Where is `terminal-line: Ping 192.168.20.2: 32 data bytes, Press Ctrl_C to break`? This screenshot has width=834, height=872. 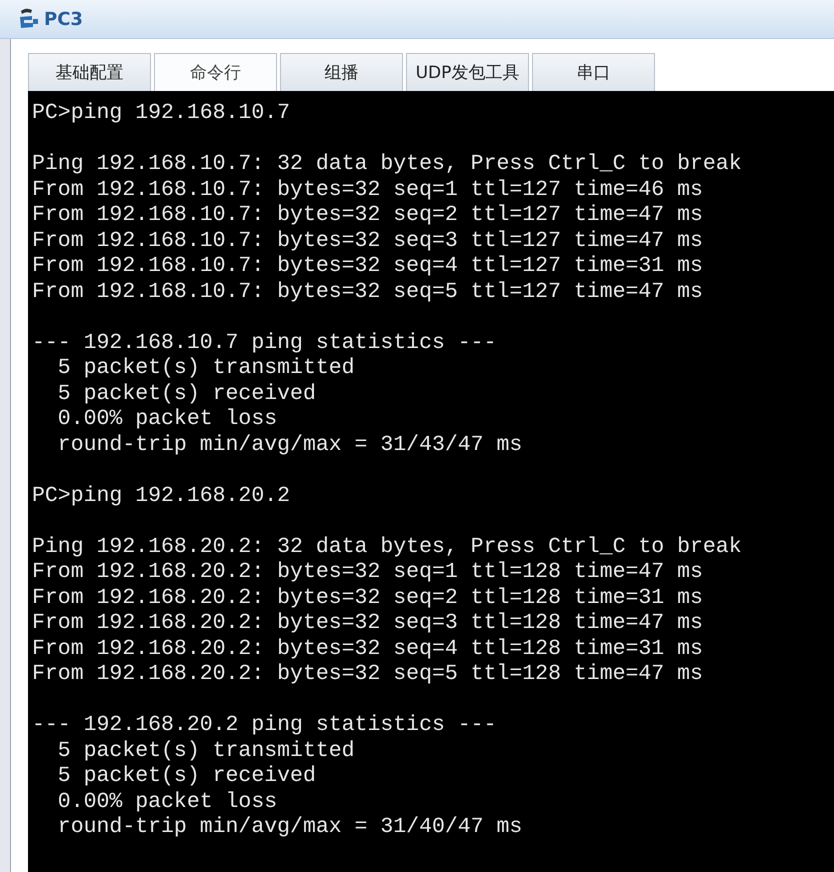 terminal-line: Ping 192.168.20.2: 32 data bytes, Press Ctrl_C to break is located at coordinates (387, 547).